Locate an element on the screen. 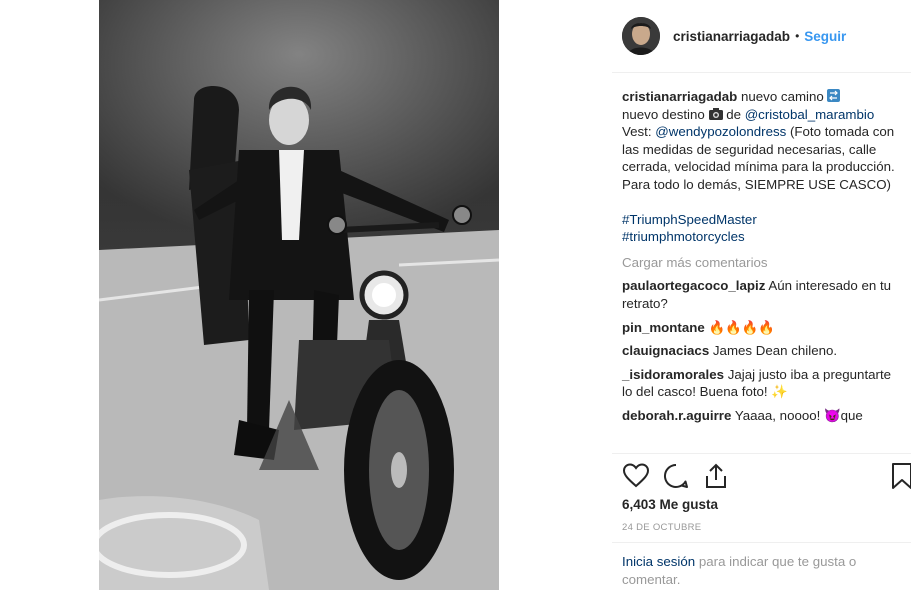 The width and height of the screenshot is (911, 590). hashtag-link: #triumphmotorcycles is located at coordinates (762, 237).